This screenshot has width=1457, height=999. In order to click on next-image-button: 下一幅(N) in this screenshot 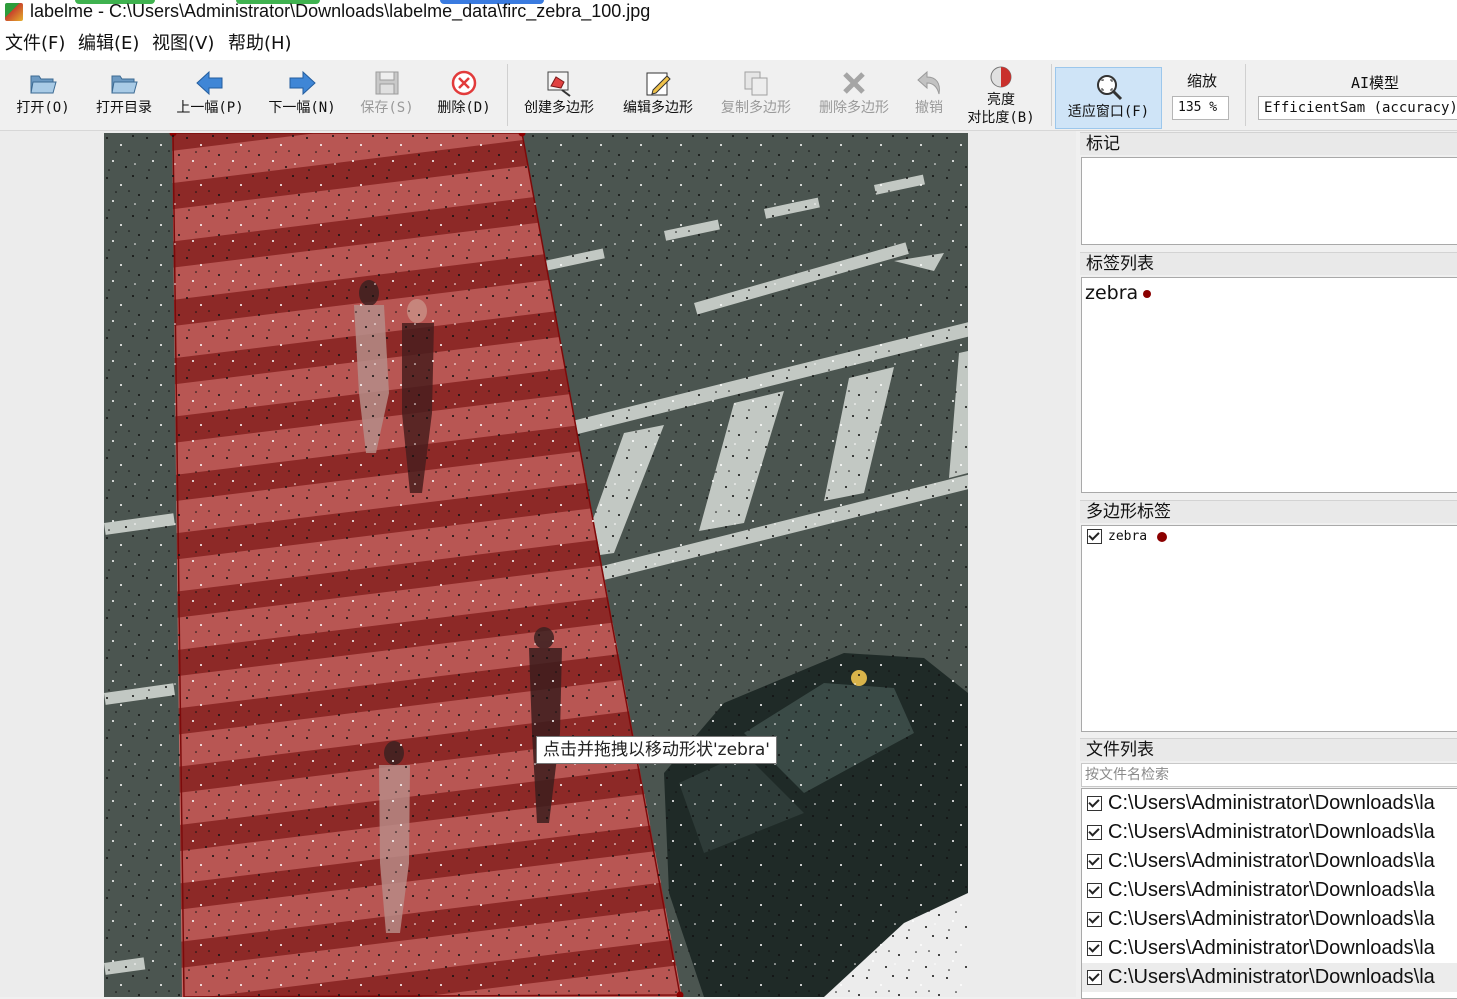, I will do `click(302, 94)`.